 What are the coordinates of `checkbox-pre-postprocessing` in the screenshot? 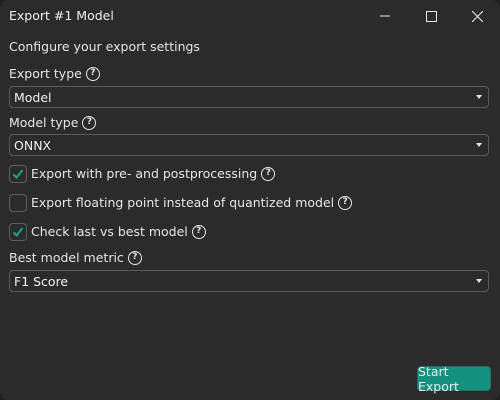 It's located at (18, 174).